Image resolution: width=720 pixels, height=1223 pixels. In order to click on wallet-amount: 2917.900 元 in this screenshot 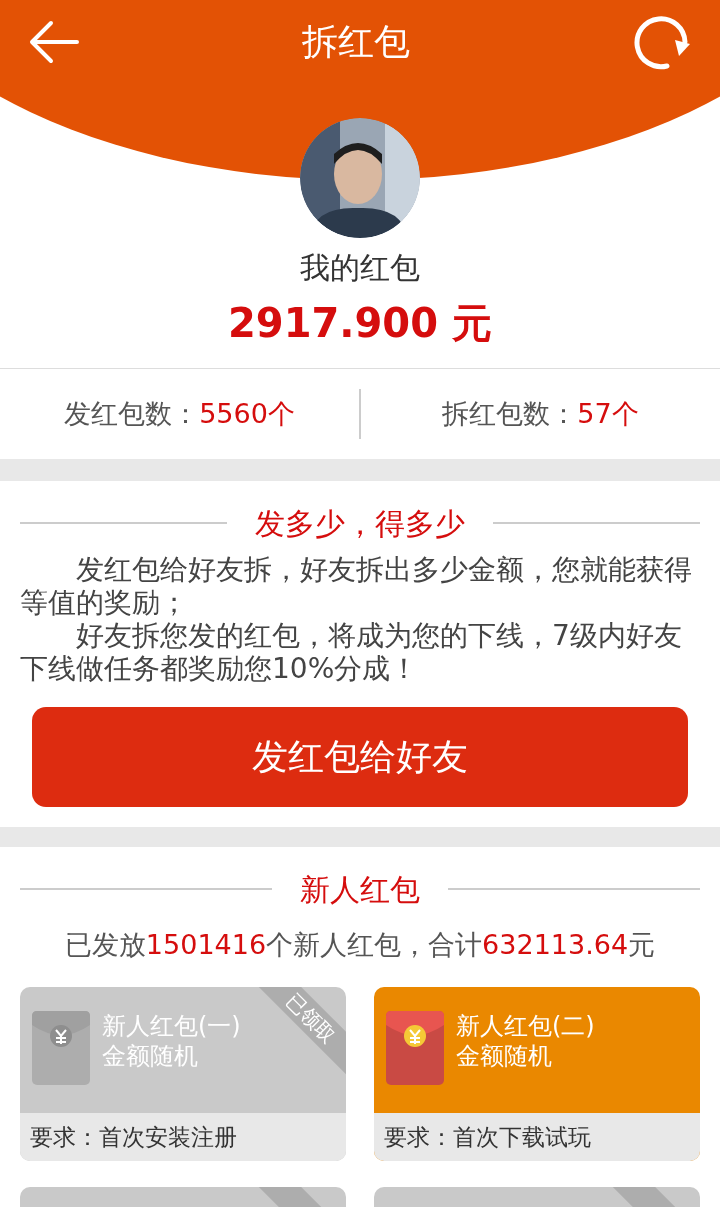, I will do `click(360, 323)`.